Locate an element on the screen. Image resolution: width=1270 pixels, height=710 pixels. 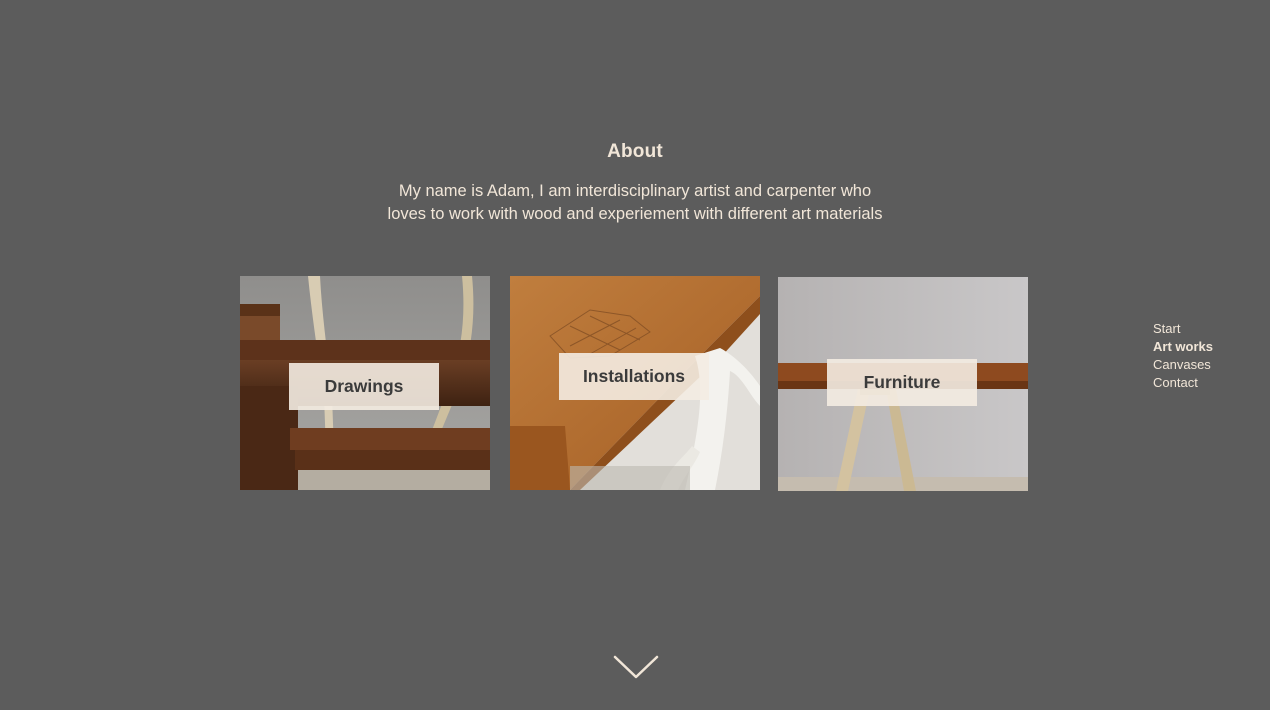
nav-item-contact: Contact is located at coordinates (1183, 383).